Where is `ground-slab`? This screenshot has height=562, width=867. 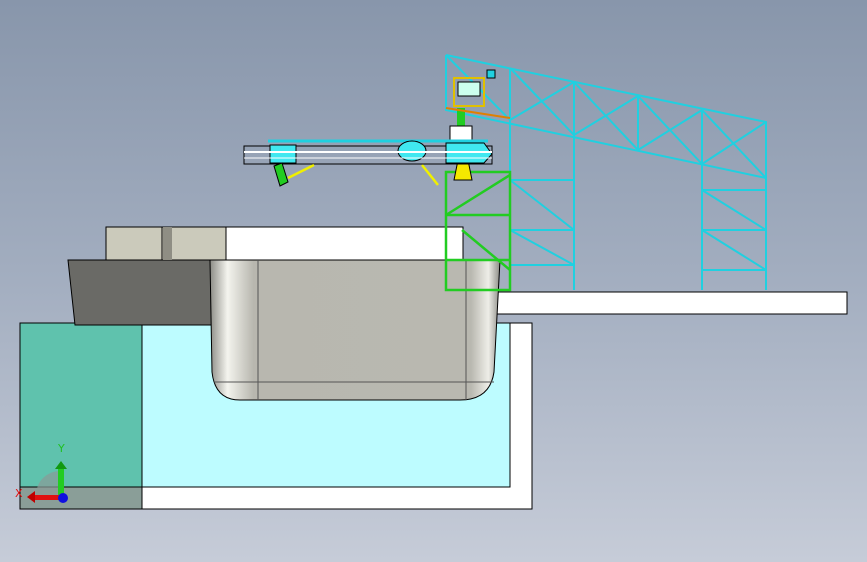
ground-slab is located at coordinates (672, 303).